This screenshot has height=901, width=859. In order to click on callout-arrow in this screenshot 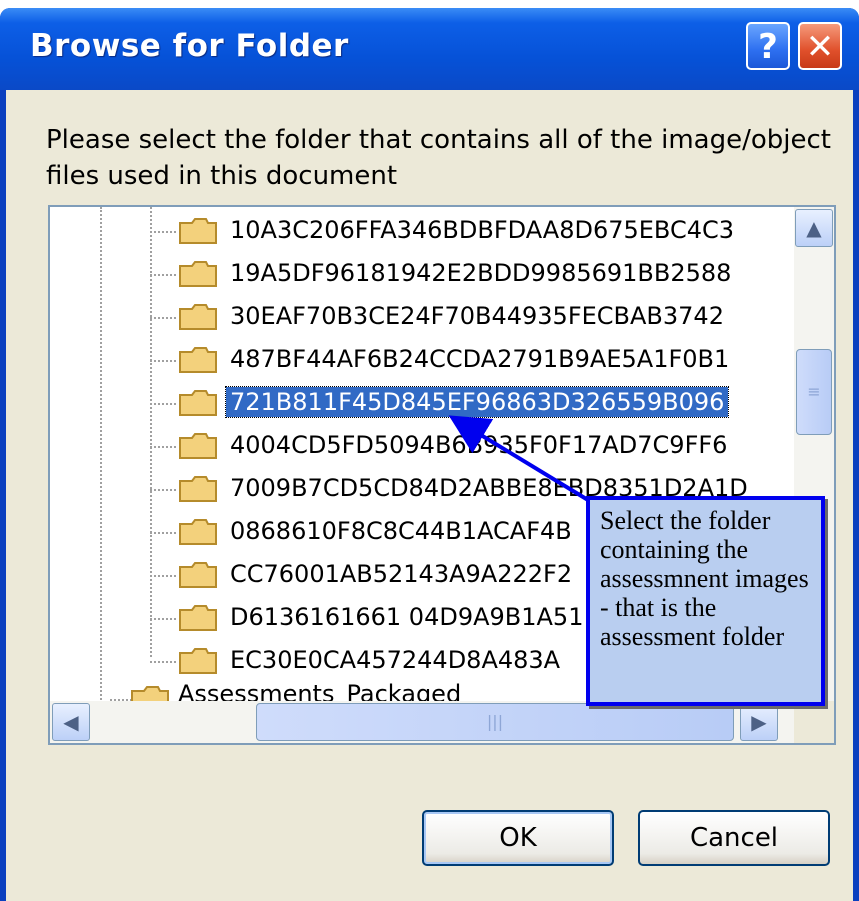, I will do `click(519, 458)`.